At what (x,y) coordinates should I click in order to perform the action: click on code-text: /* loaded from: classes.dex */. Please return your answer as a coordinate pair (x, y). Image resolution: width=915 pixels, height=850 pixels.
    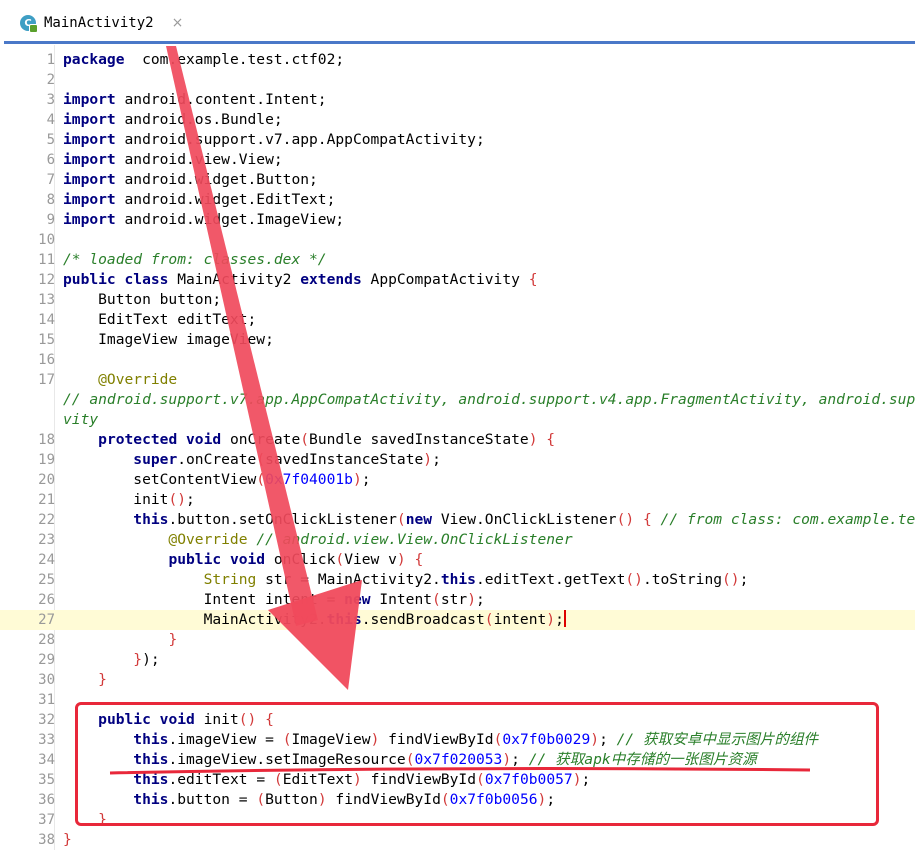
    Looking at the image, I should click on (195, 260).